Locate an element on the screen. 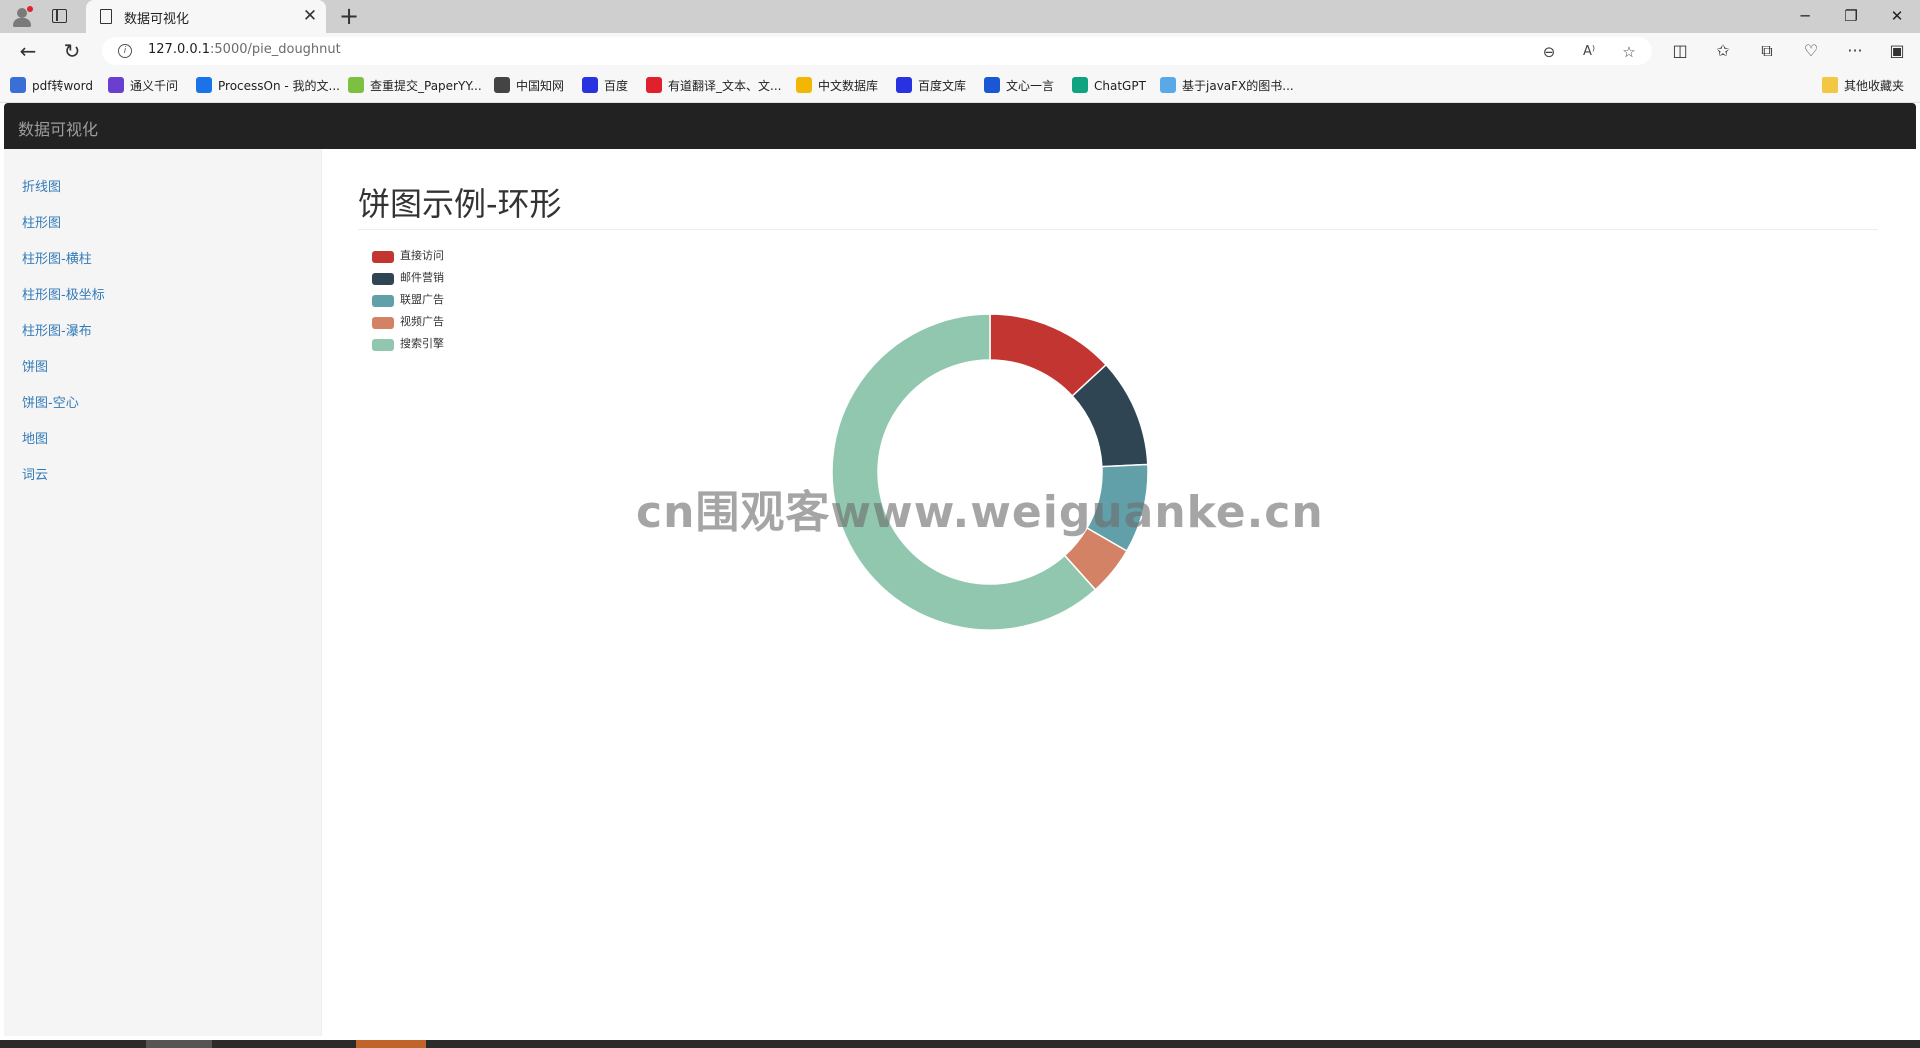 This screenshot has width=1920, height=1048. bookmark-item: 文心一言 is located at coordinates (1019, 86).